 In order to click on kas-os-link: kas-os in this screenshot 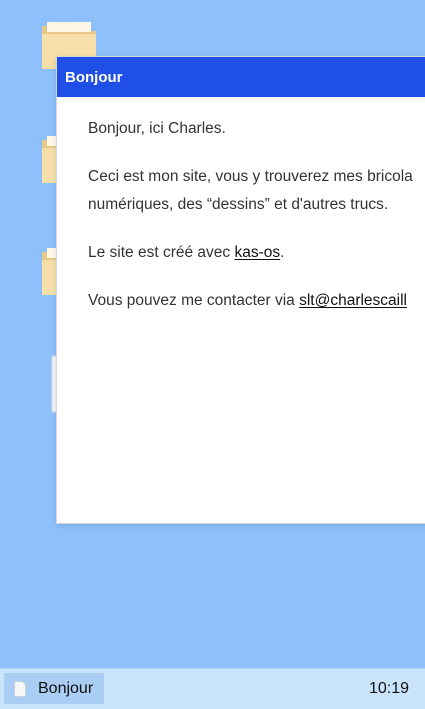, I will do `click(257, 252)`.